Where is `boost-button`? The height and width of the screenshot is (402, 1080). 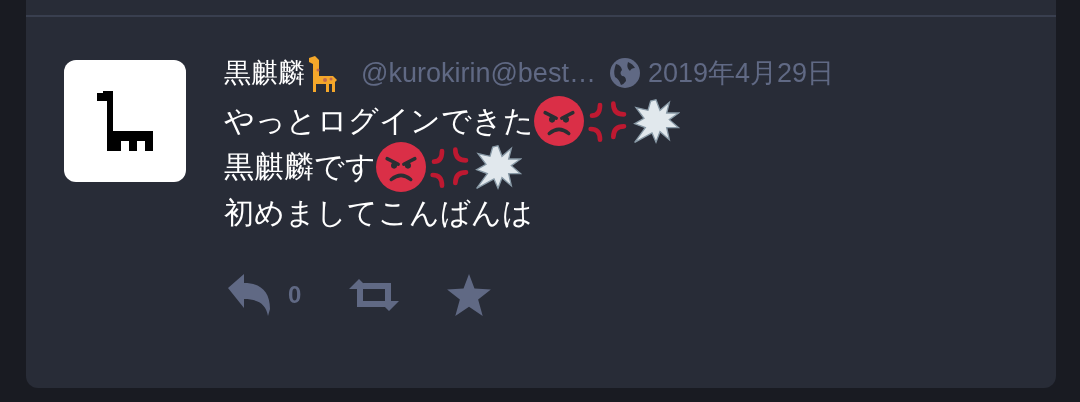 boost-button is located at coordinates (374, 295).